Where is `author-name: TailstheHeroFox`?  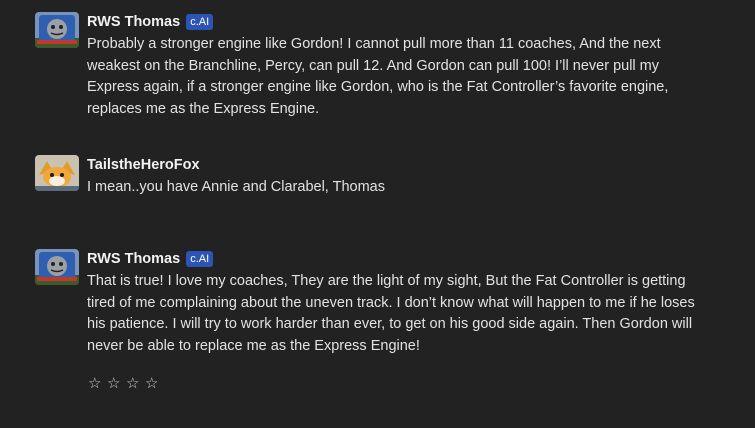 author-name: TailstheHeroFox is located at coordinates (143, 164).